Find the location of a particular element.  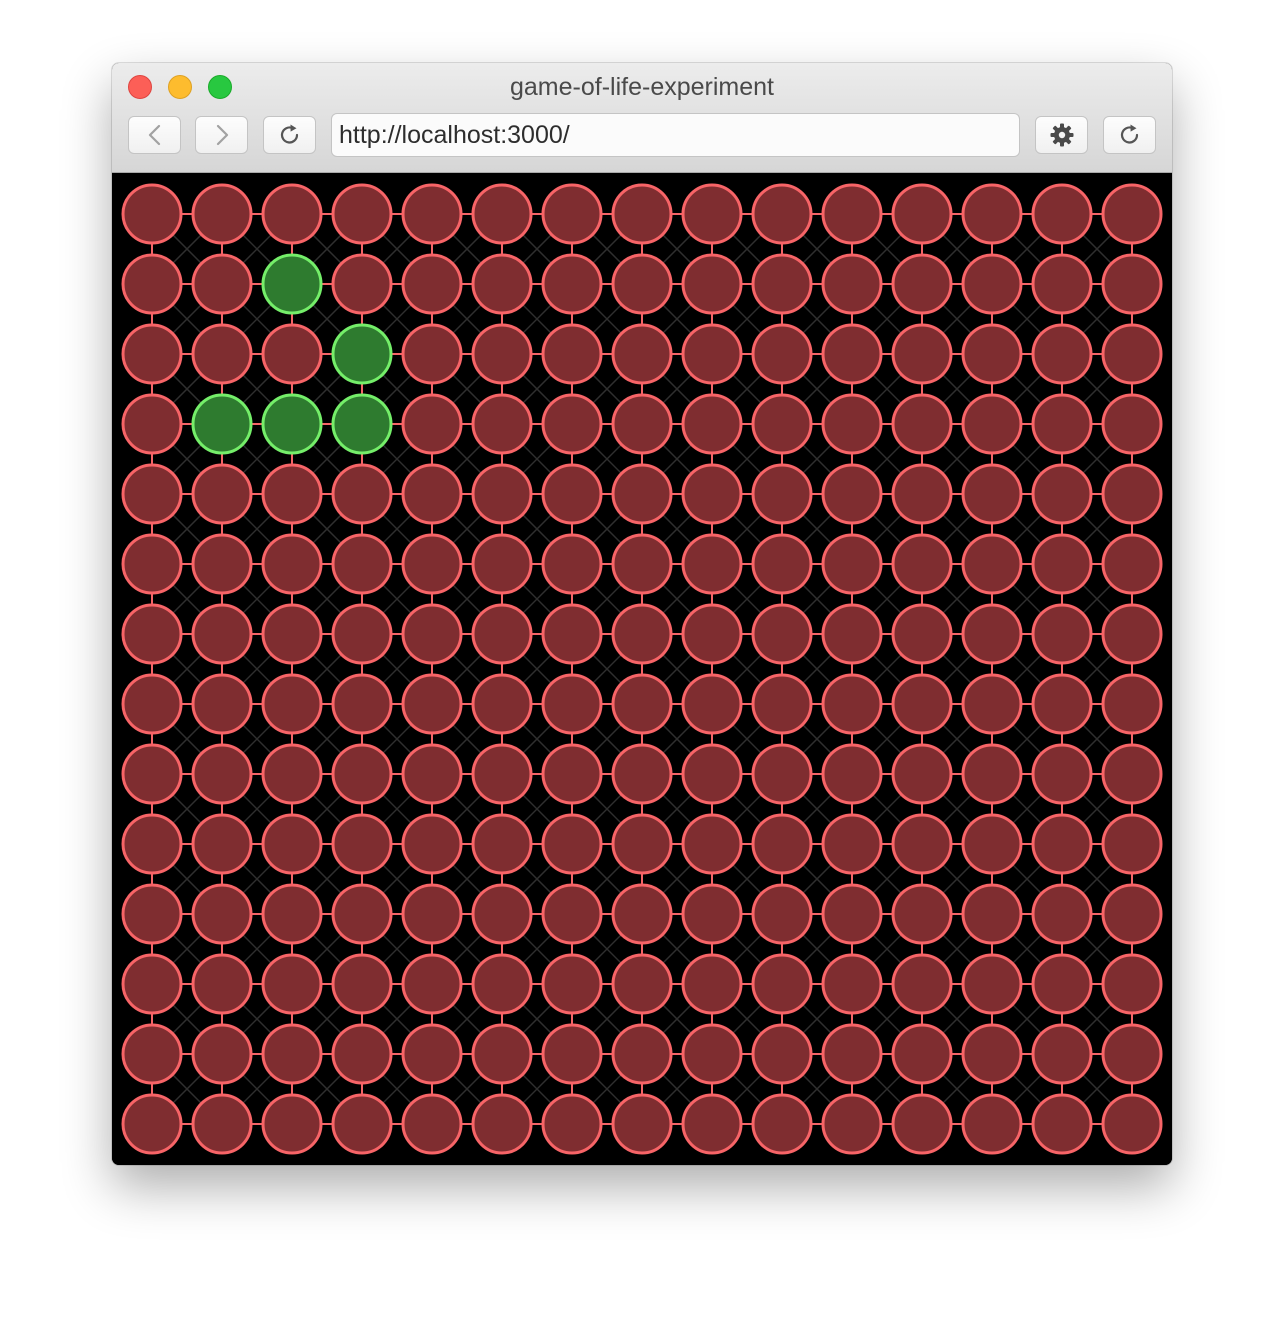

settings-button is located at coordinates (1061, 135).